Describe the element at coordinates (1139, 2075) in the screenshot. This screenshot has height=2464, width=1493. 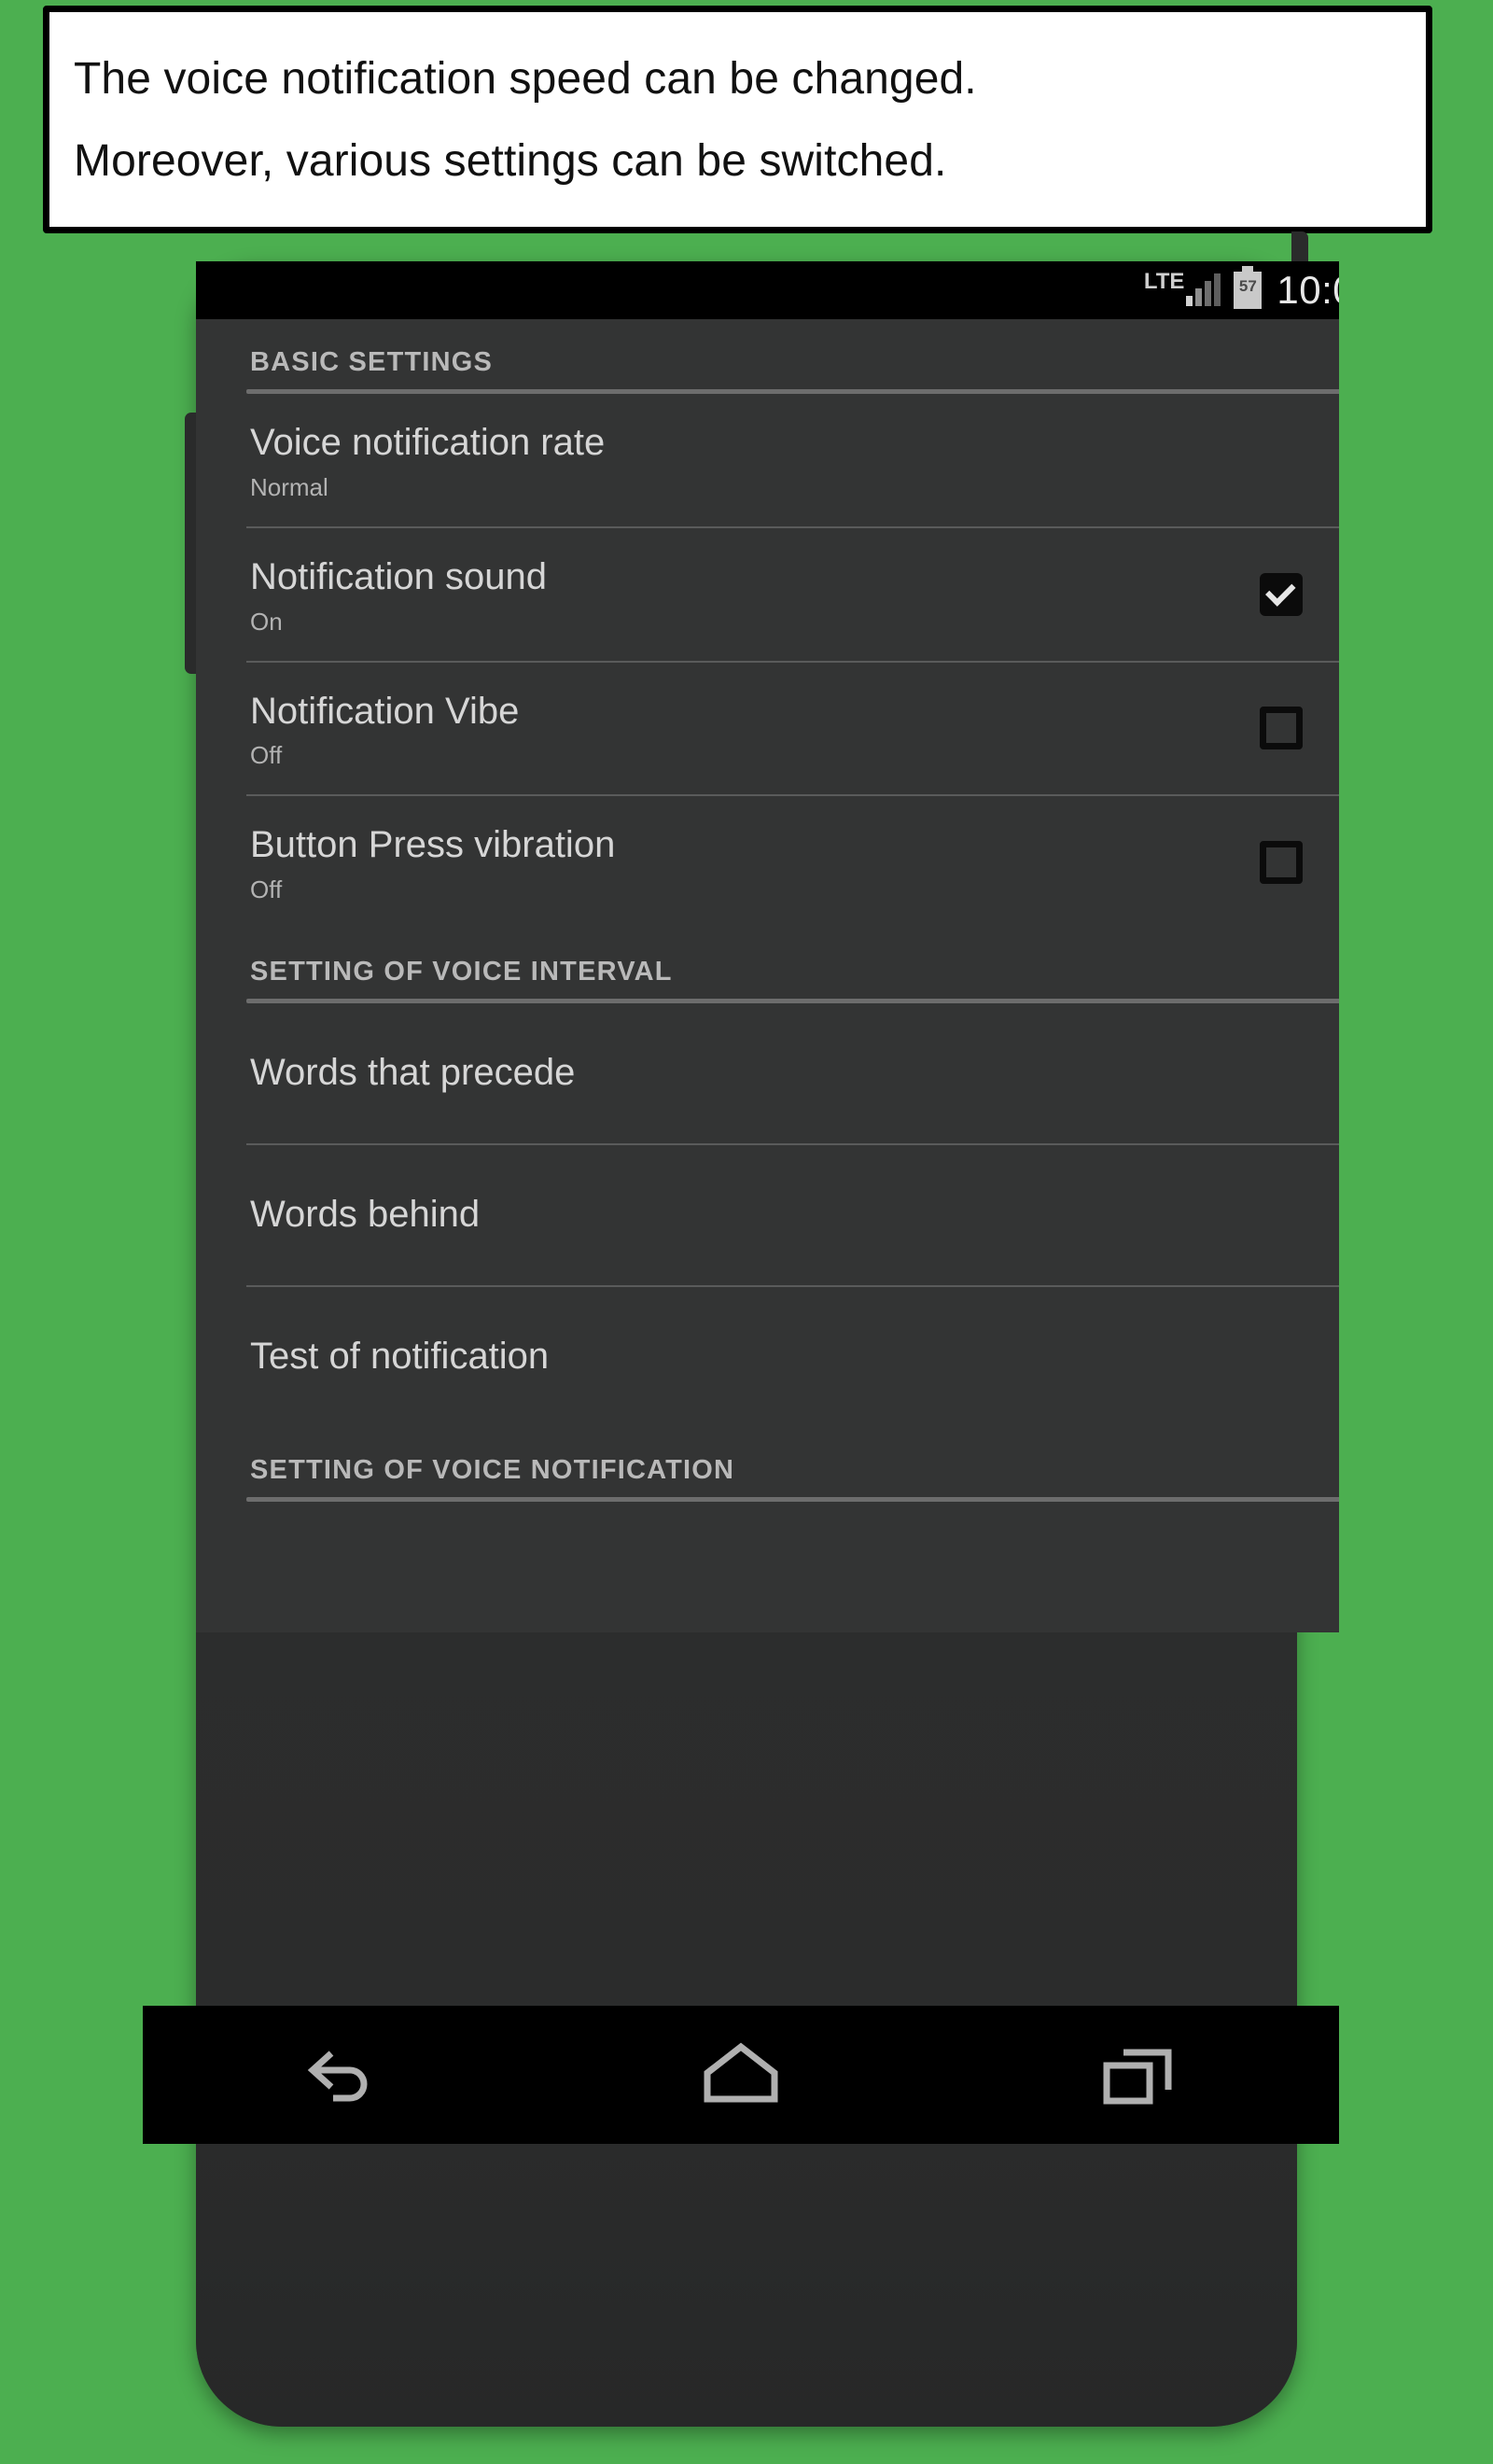
I see `recent-apps-icon` at that location.